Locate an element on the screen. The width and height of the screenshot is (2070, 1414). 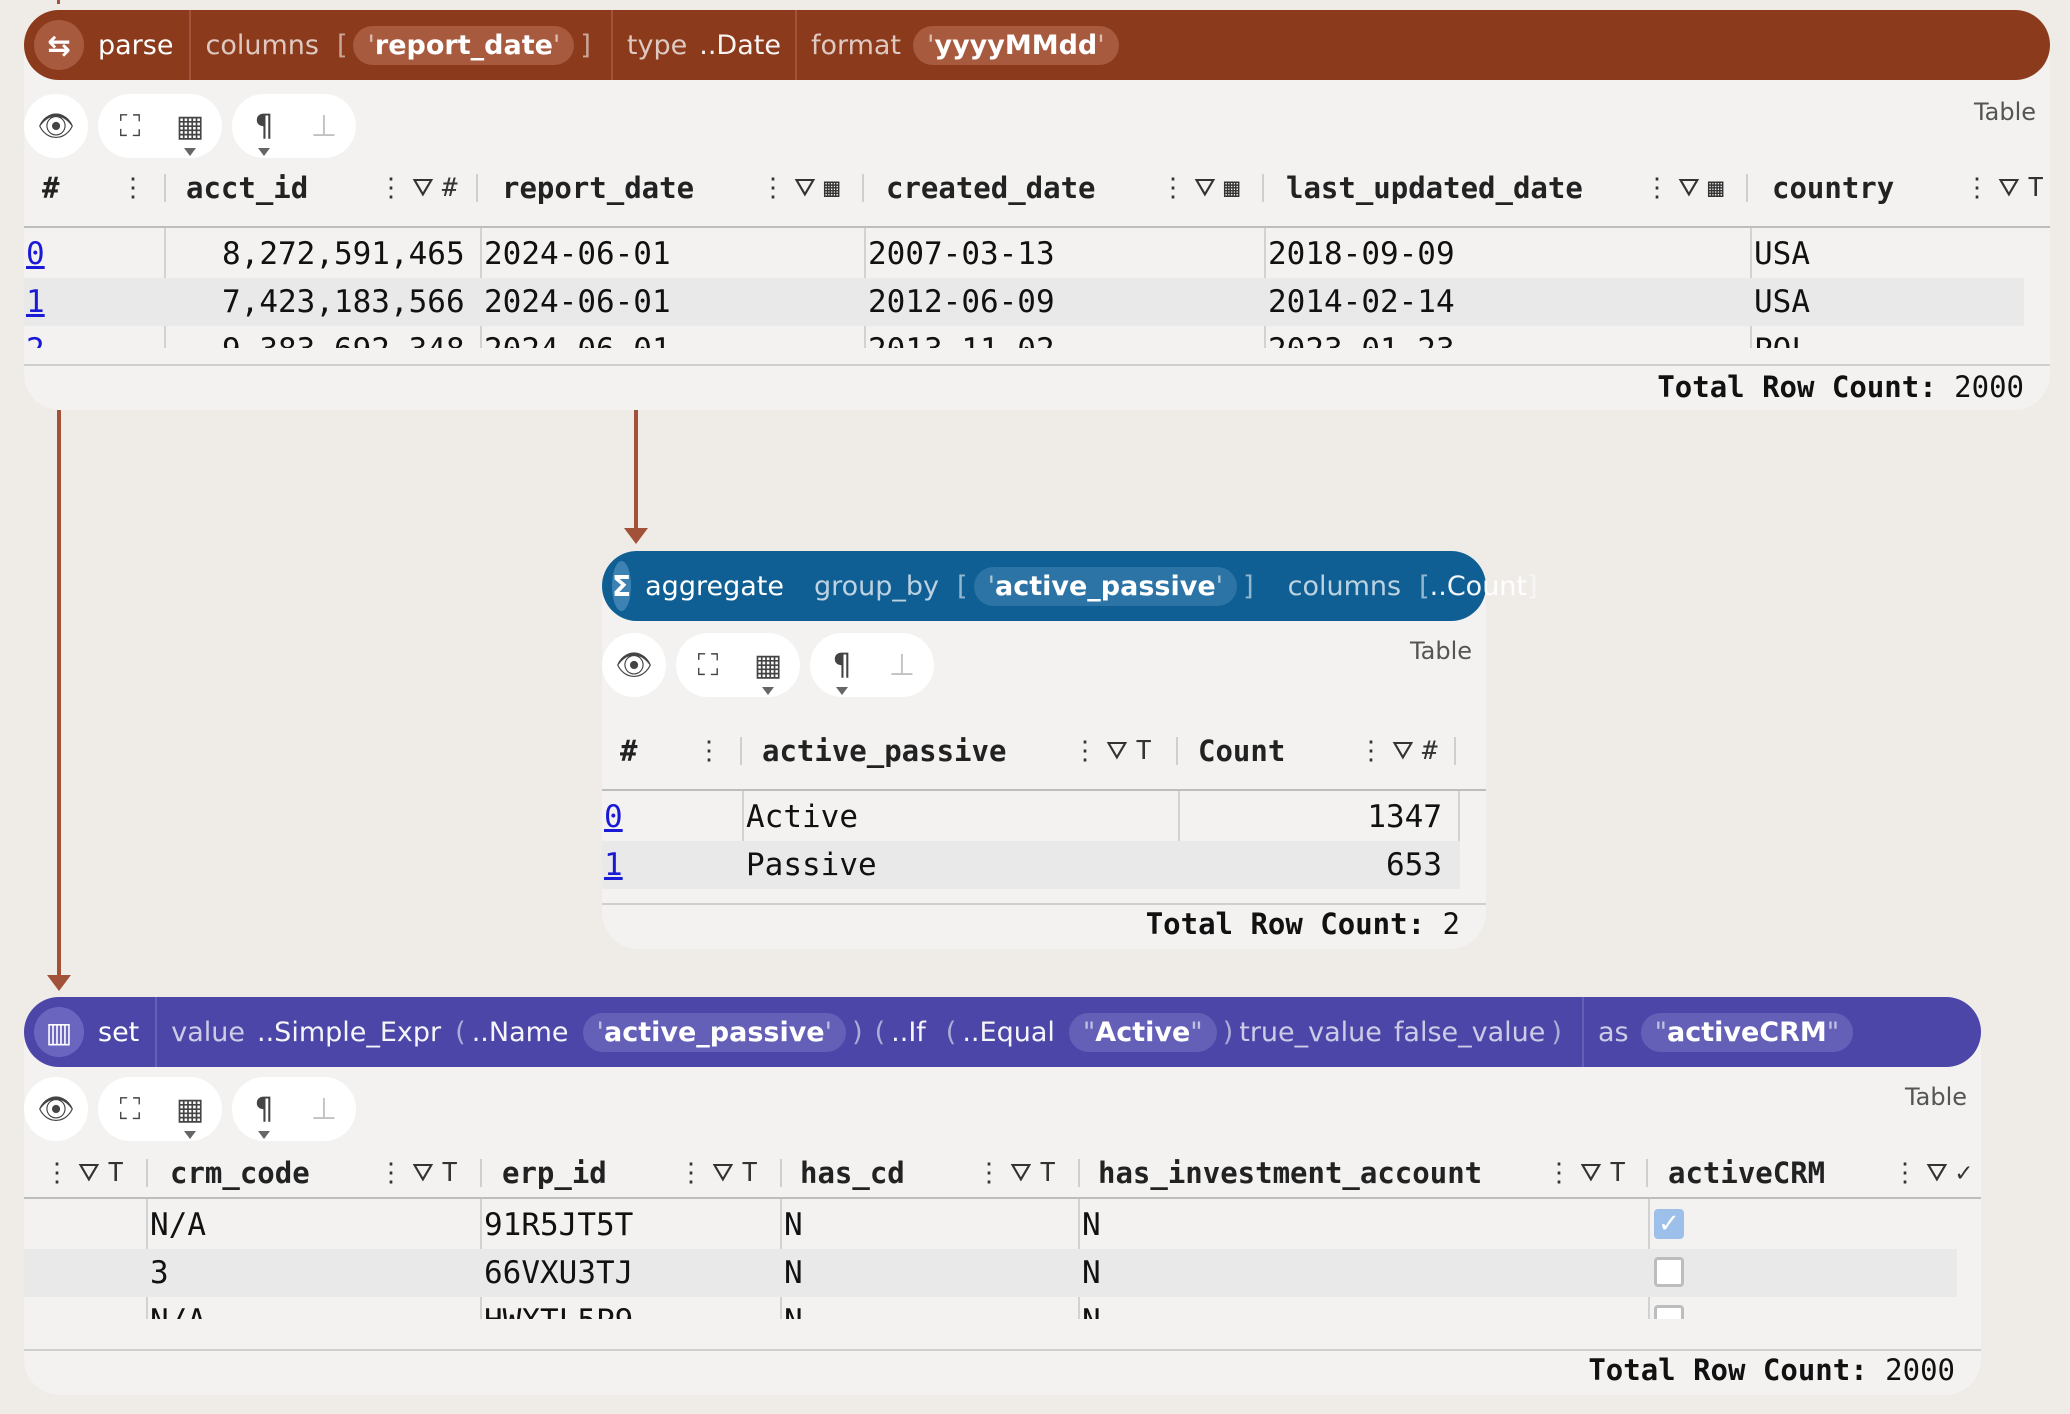
cell-last-updated-date: 2014-02-14 is located at coordinates (1361, 302).